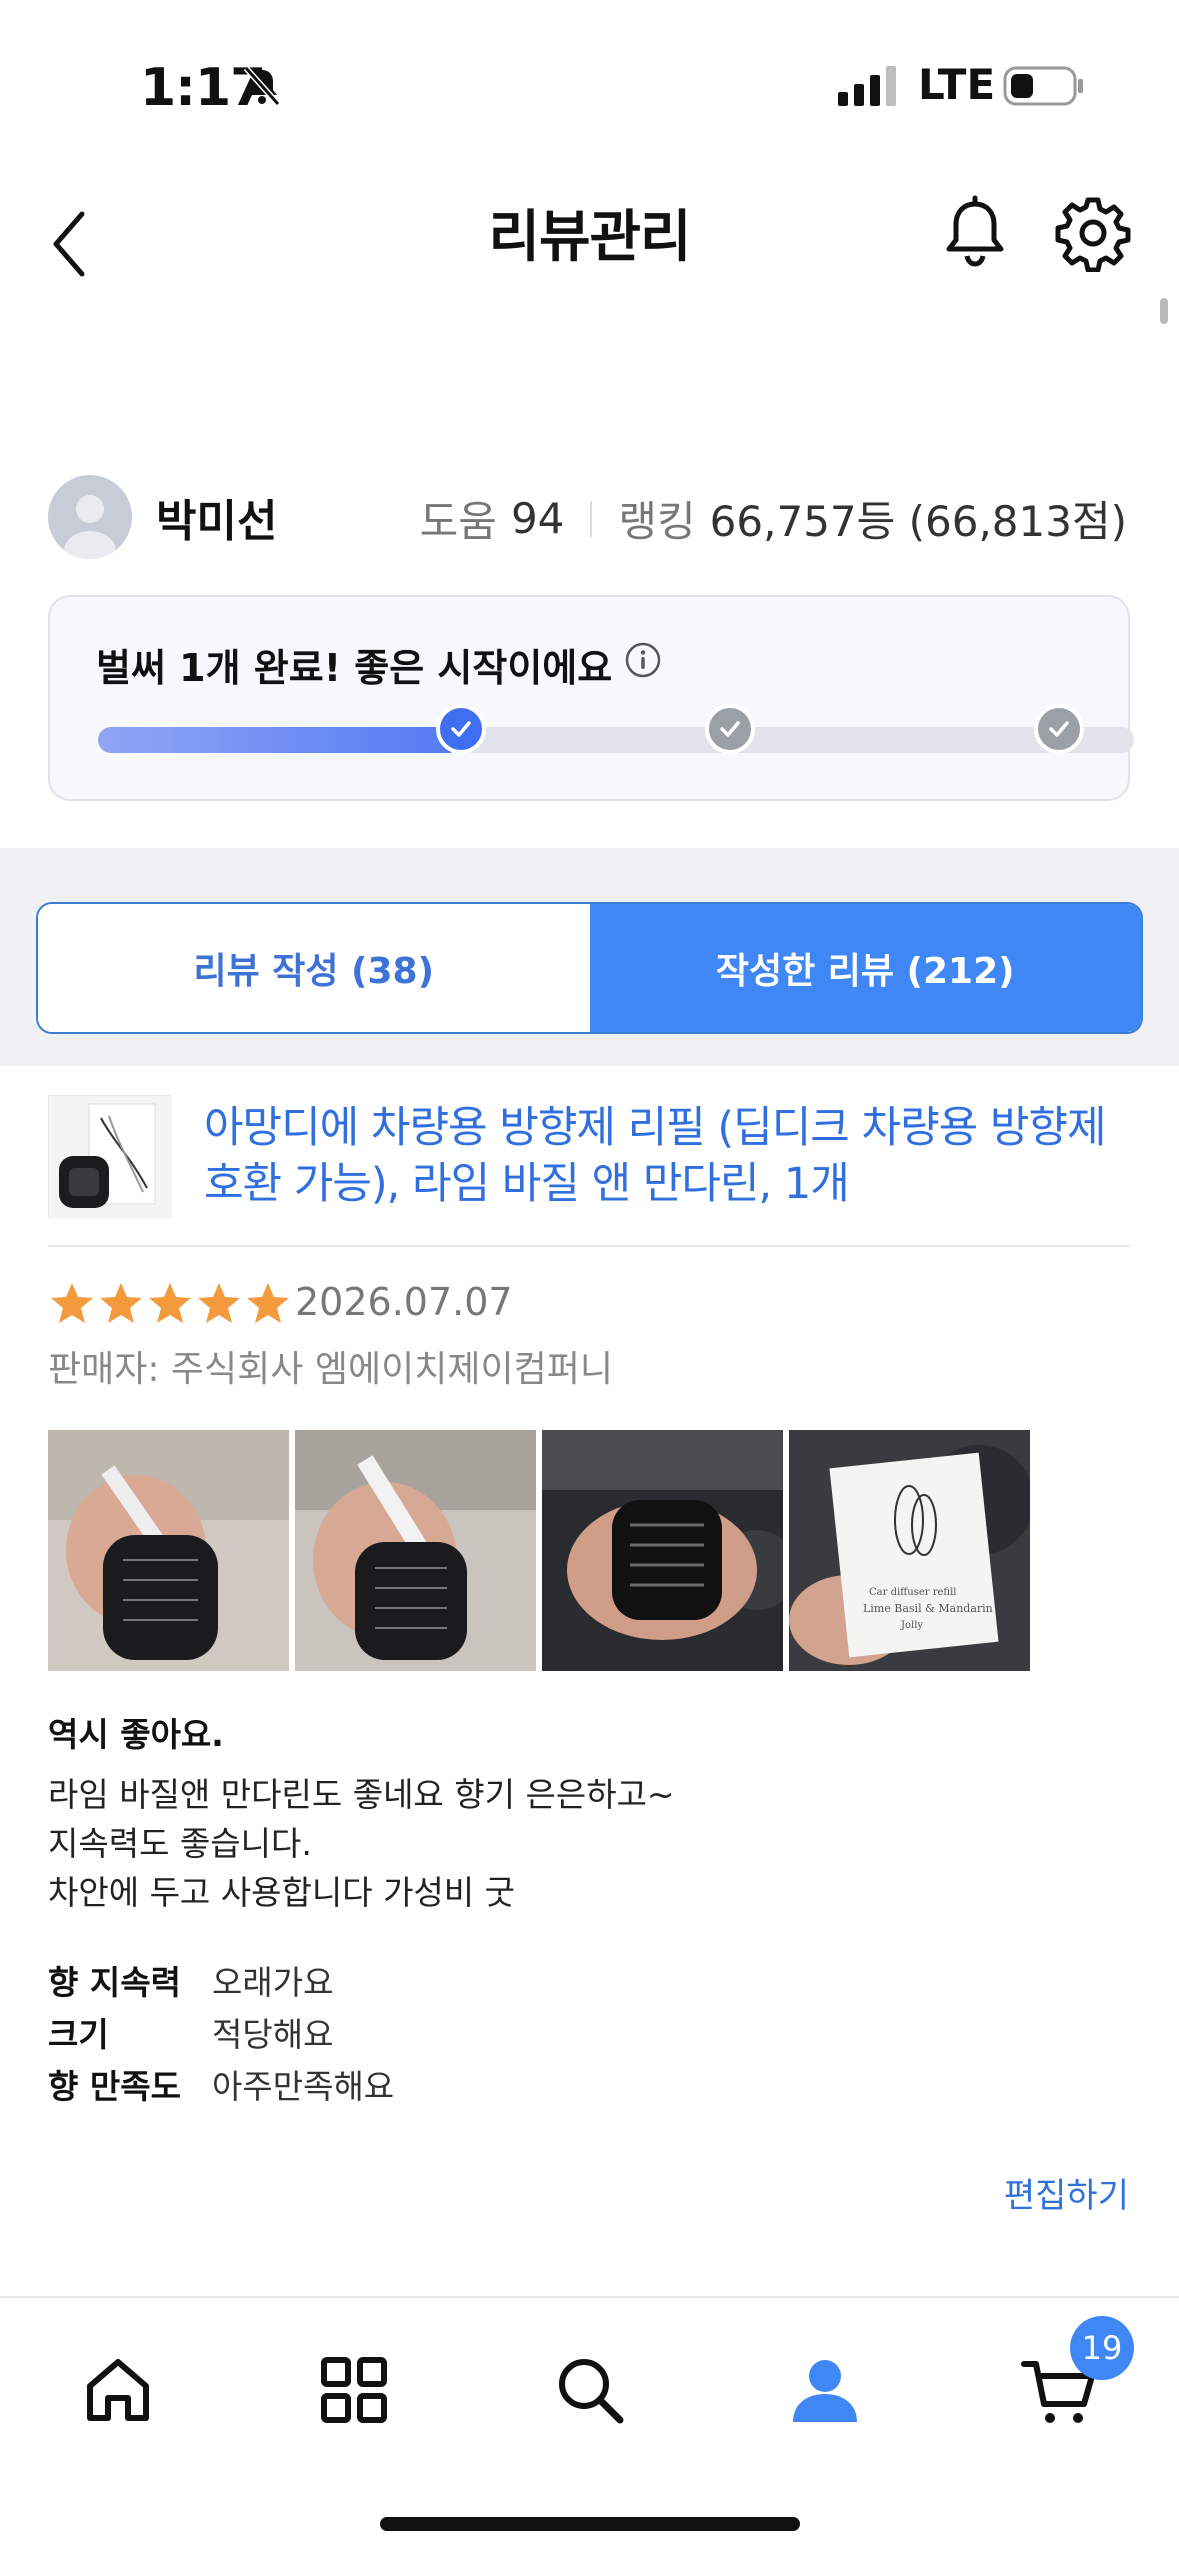  I want to click on cart-badge: 19, so click(1102, 2348).